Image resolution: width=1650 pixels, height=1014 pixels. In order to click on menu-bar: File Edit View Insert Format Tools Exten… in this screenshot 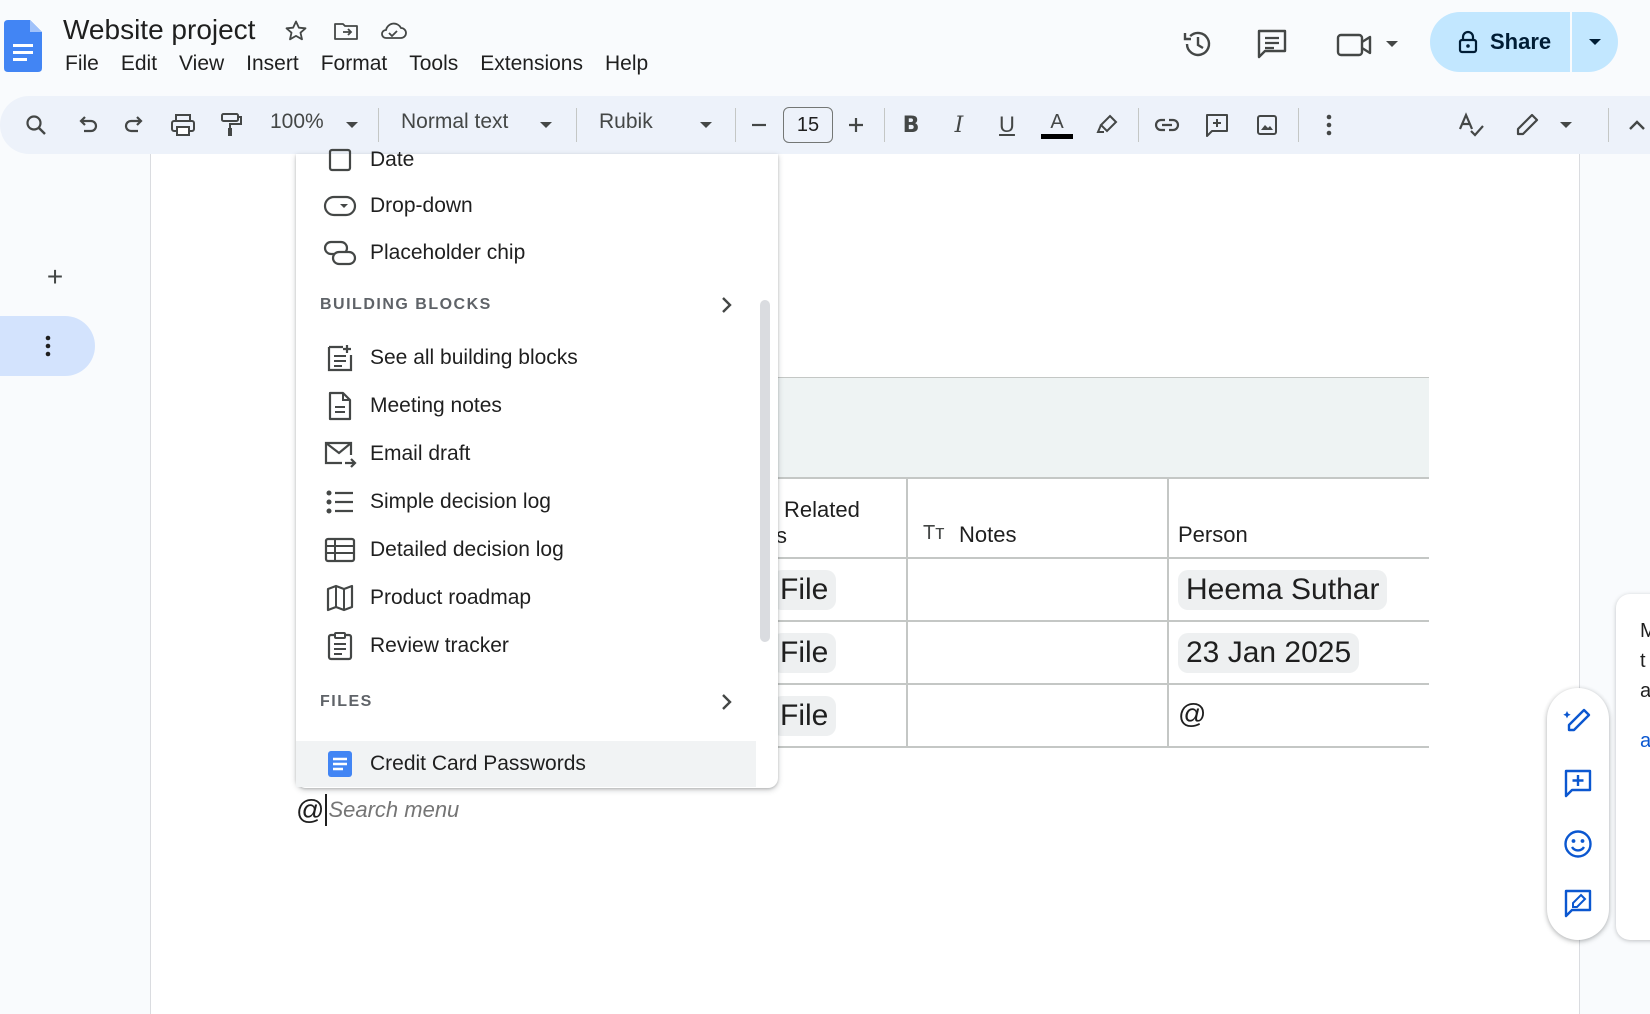, I will do `click(356, 64)`.